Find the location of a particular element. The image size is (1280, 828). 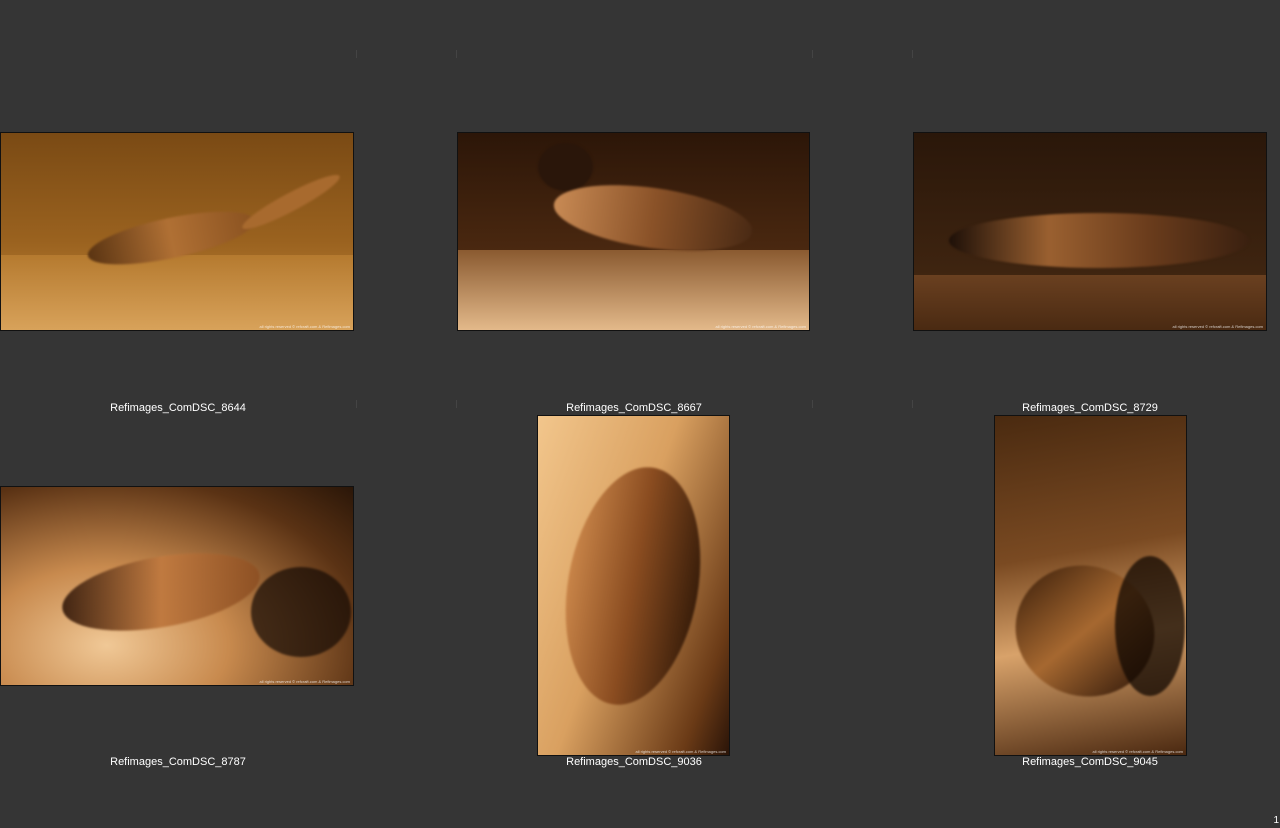

photo-caption: Refimages_ComDSC_8644 is located at coordinates (178, 408).